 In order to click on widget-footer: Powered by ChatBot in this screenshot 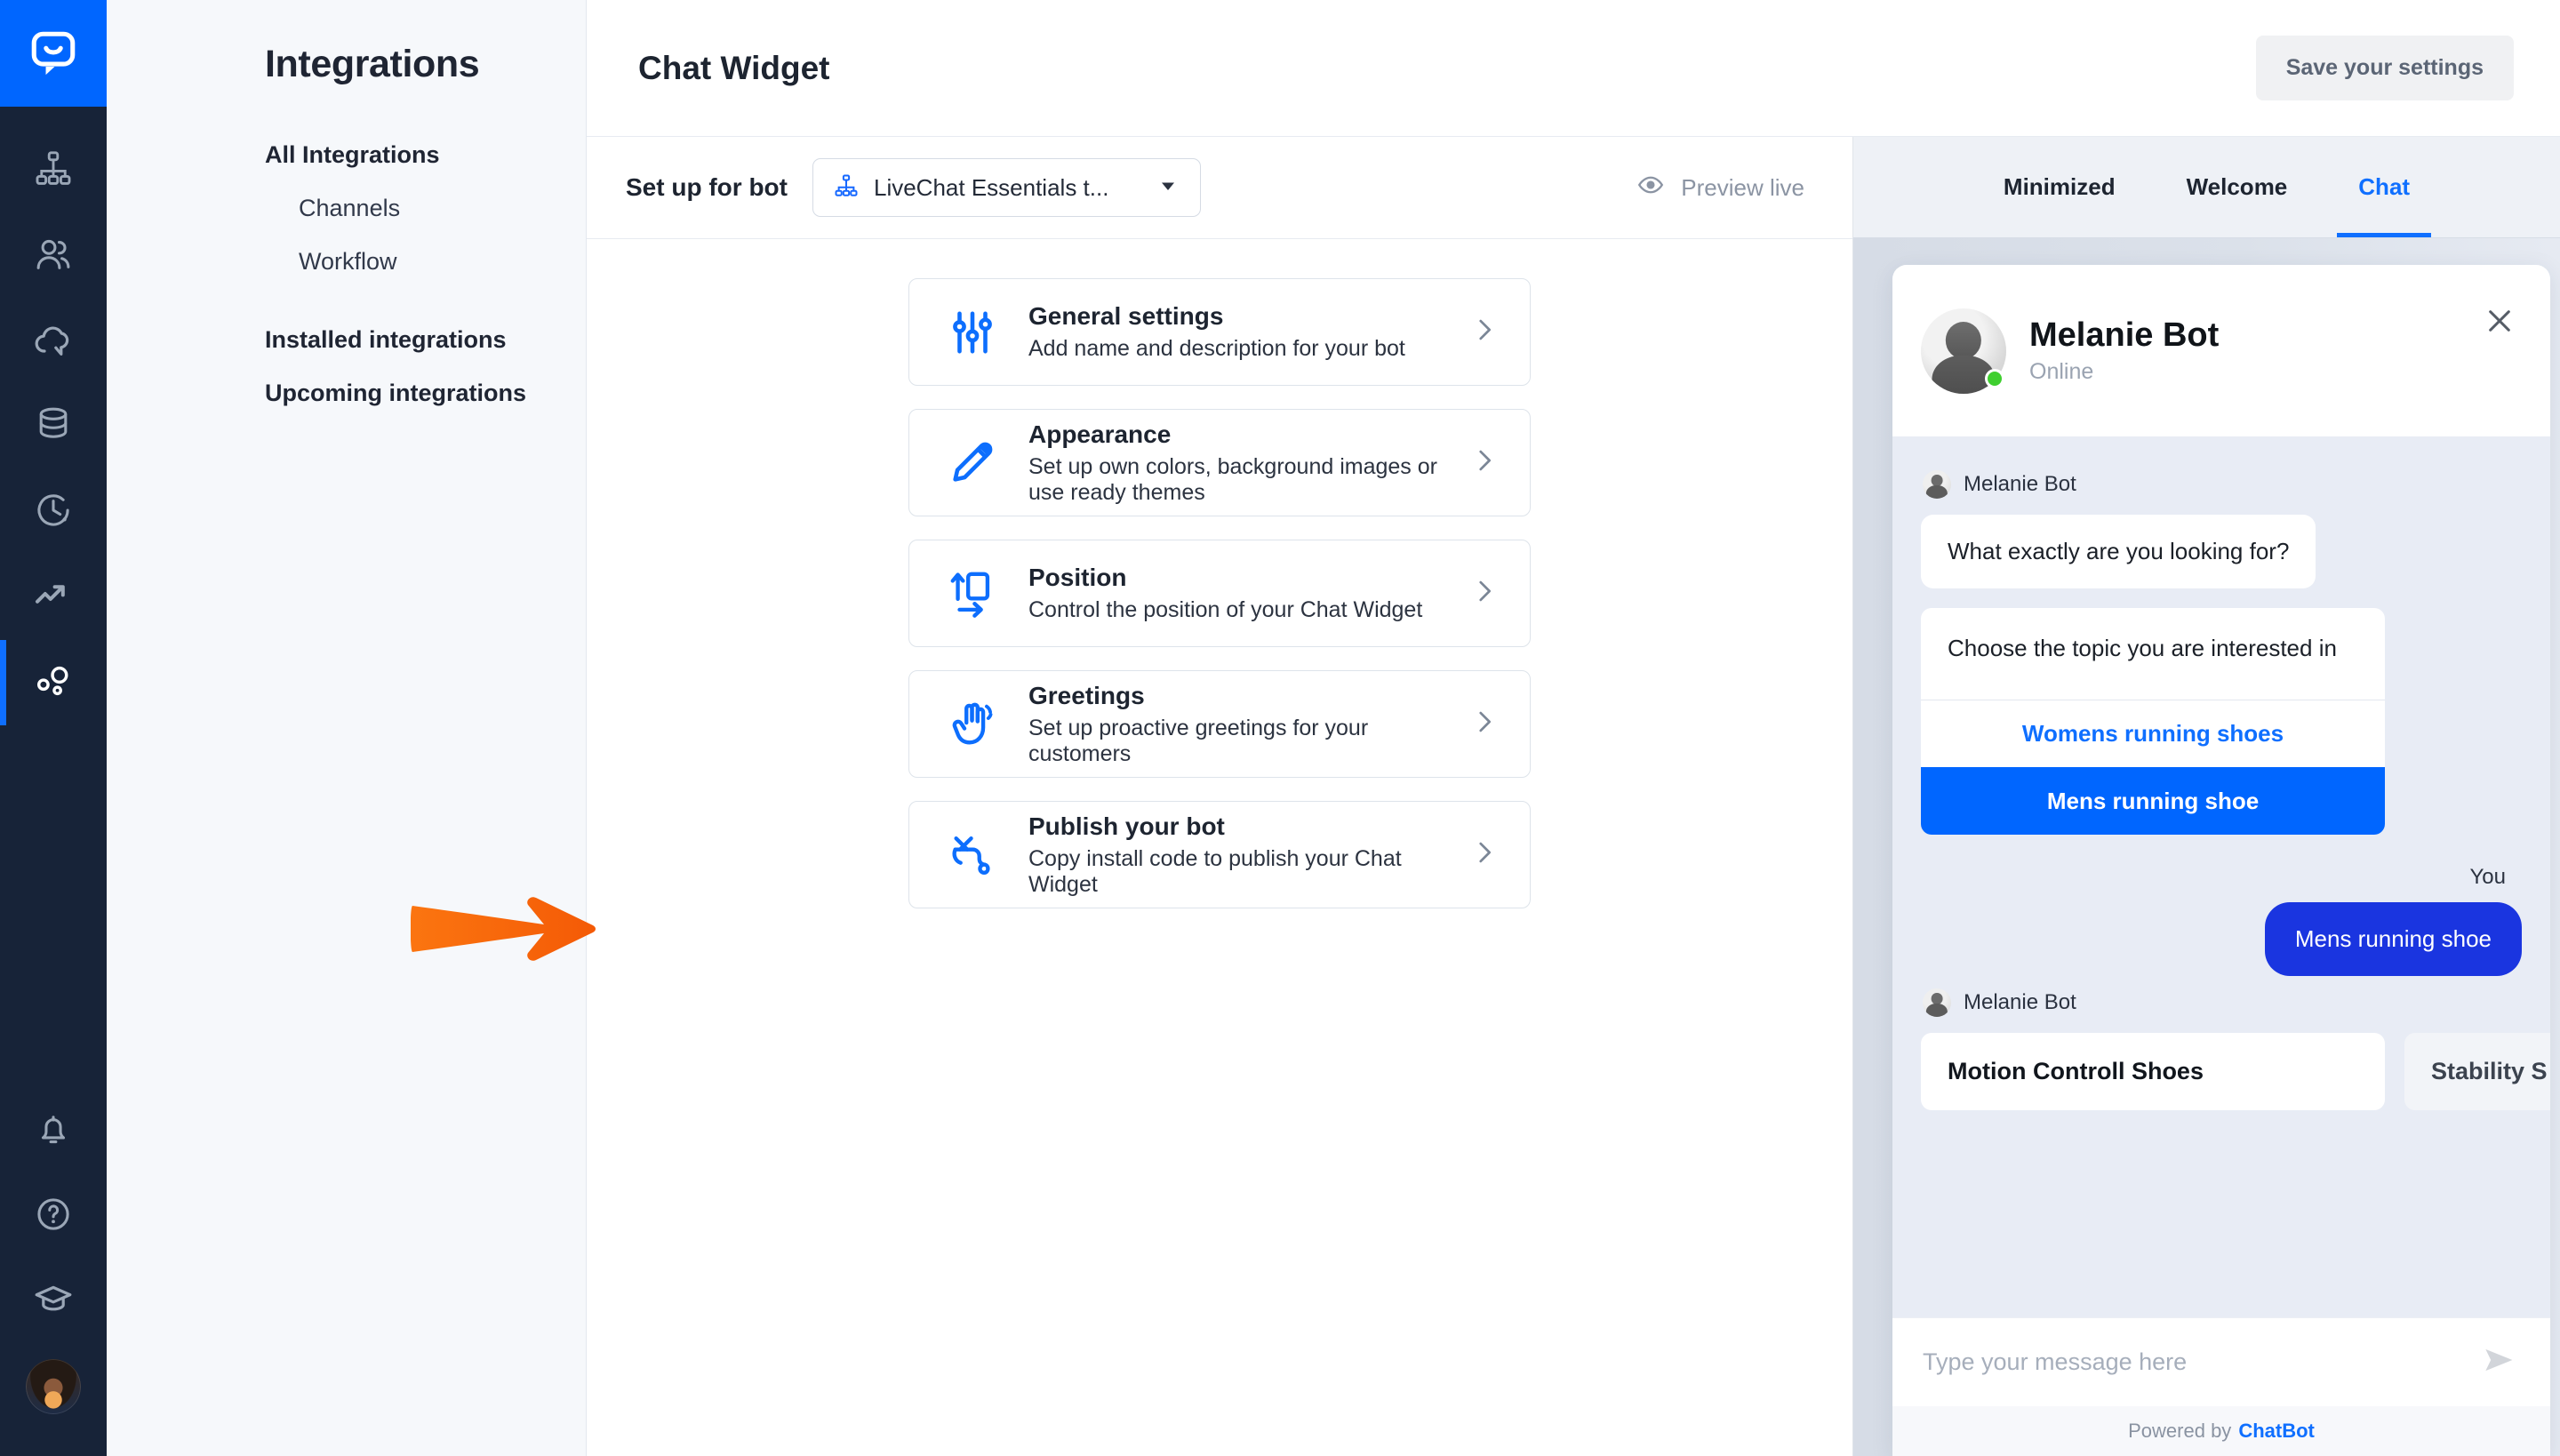, I will do `click(2221, 1431)`.